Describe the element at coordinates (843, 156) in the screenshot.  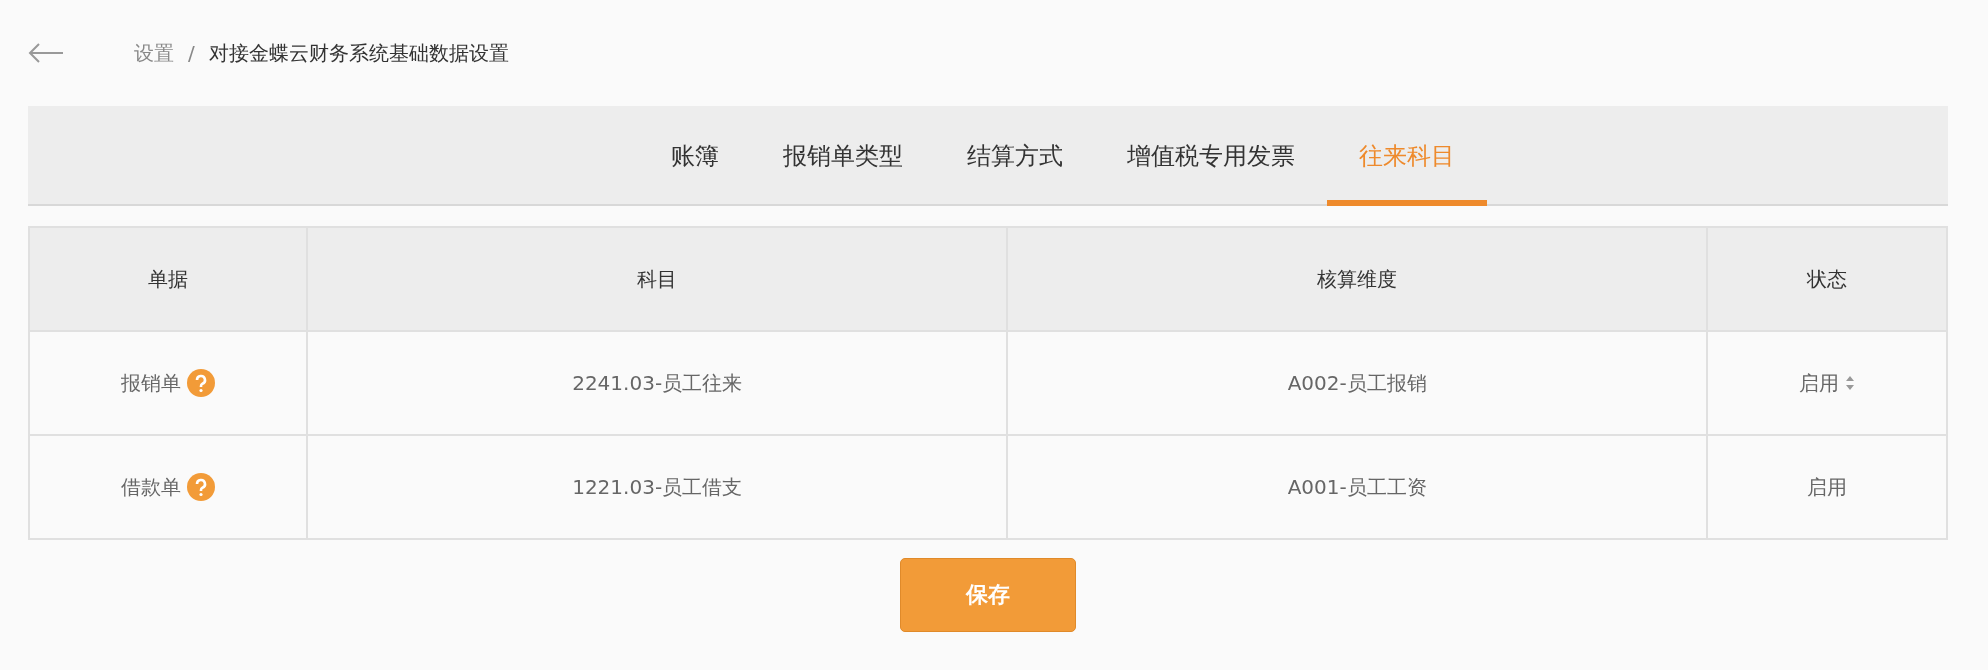
I see `tab: 报销单类型` at that location.